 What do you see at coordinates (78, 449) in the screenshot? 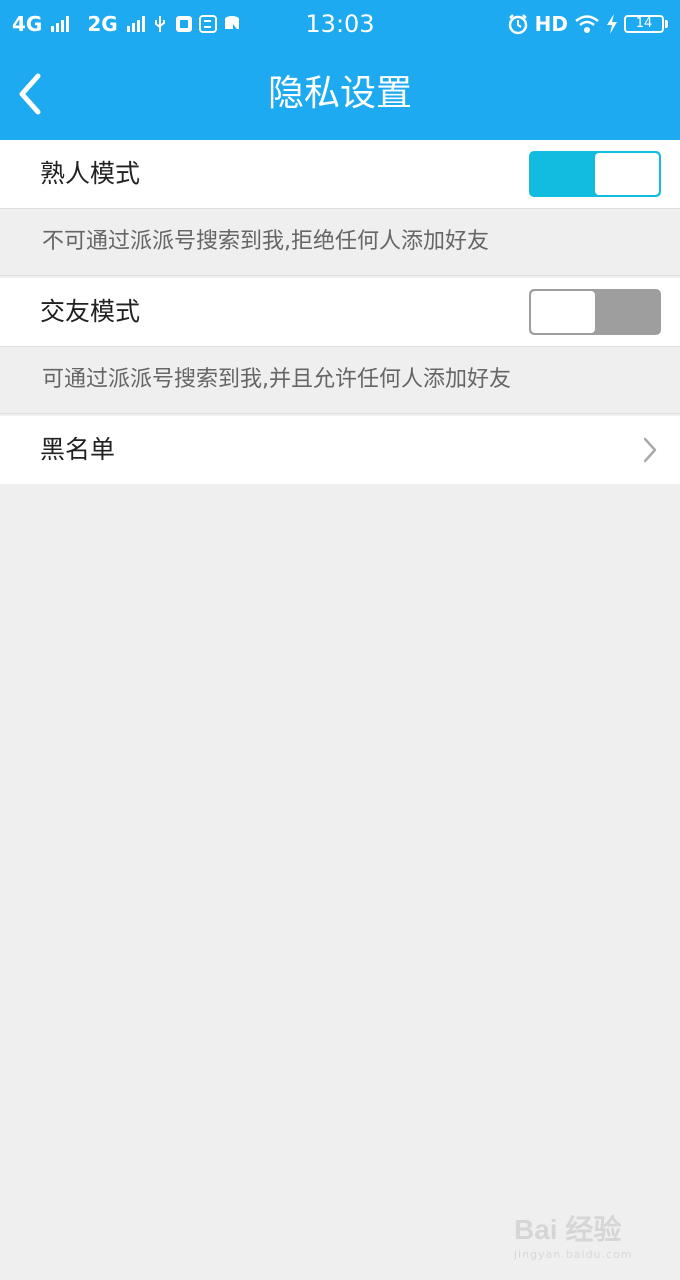
I see `blacklist-label: 黑名单` at bounding box center [78, 449].